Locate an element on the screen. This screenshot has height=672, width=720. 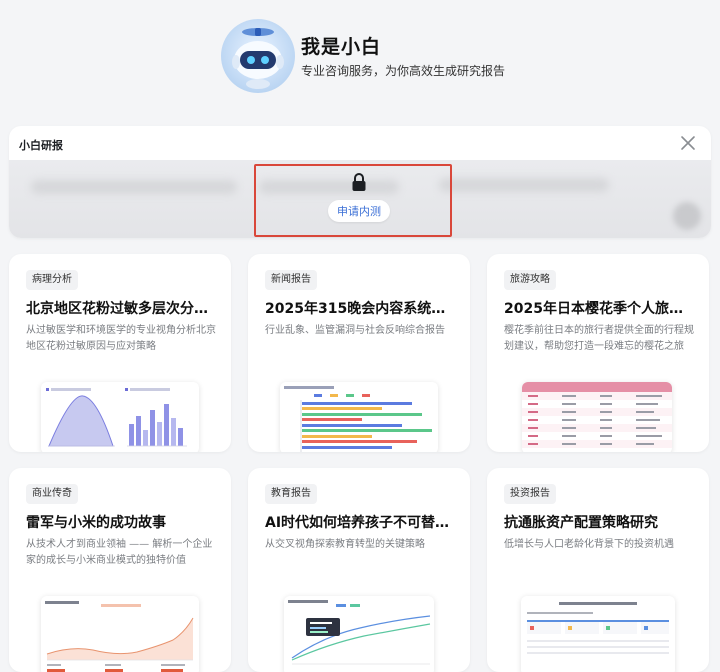
card-tag: 教育报告 is located at coordinates (291, 494).